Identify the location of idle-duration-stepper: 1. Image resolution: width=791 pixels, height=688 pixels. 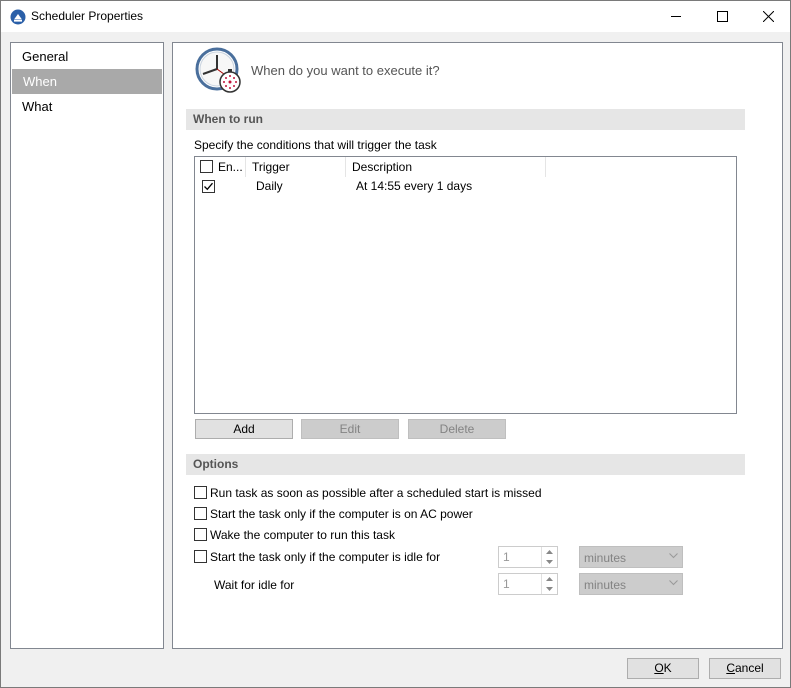
(528, 557).